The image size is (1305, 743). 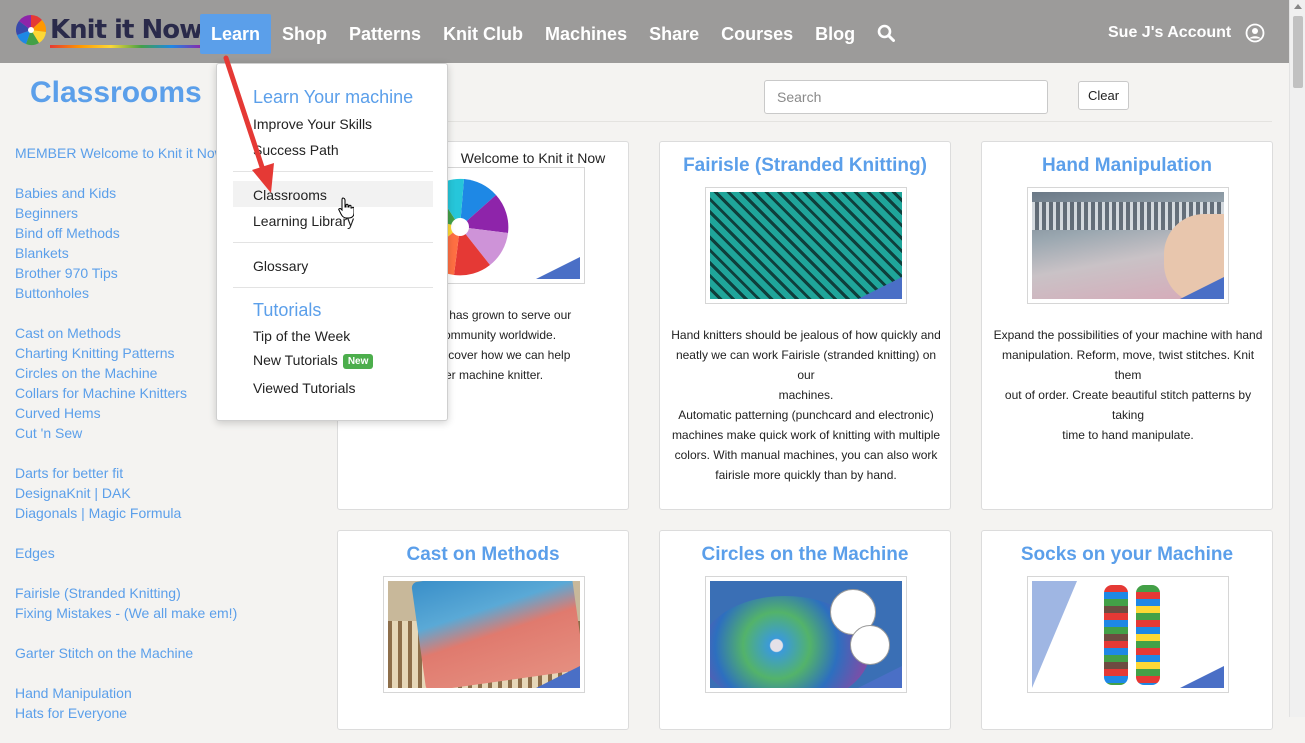 I want to click on sidebar-link: Beginners, so click(x=122, y=213).